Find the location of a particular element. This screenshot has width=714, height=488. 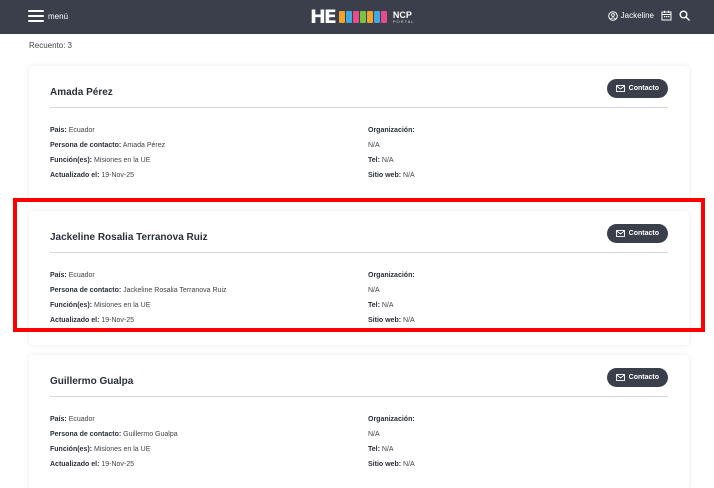

logo-portal: PORTAL is located at coordinates (403, 21).